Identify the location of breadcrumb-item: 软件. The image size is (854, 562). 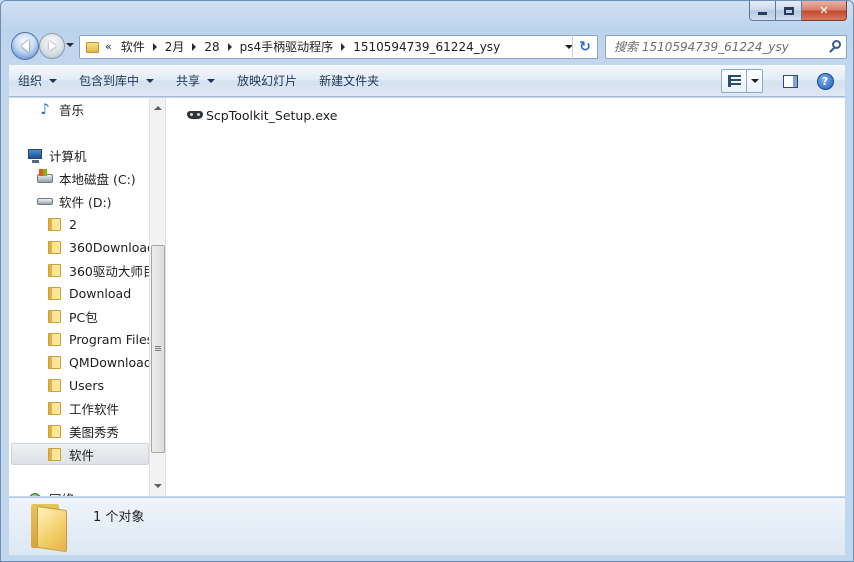
(133, 47).